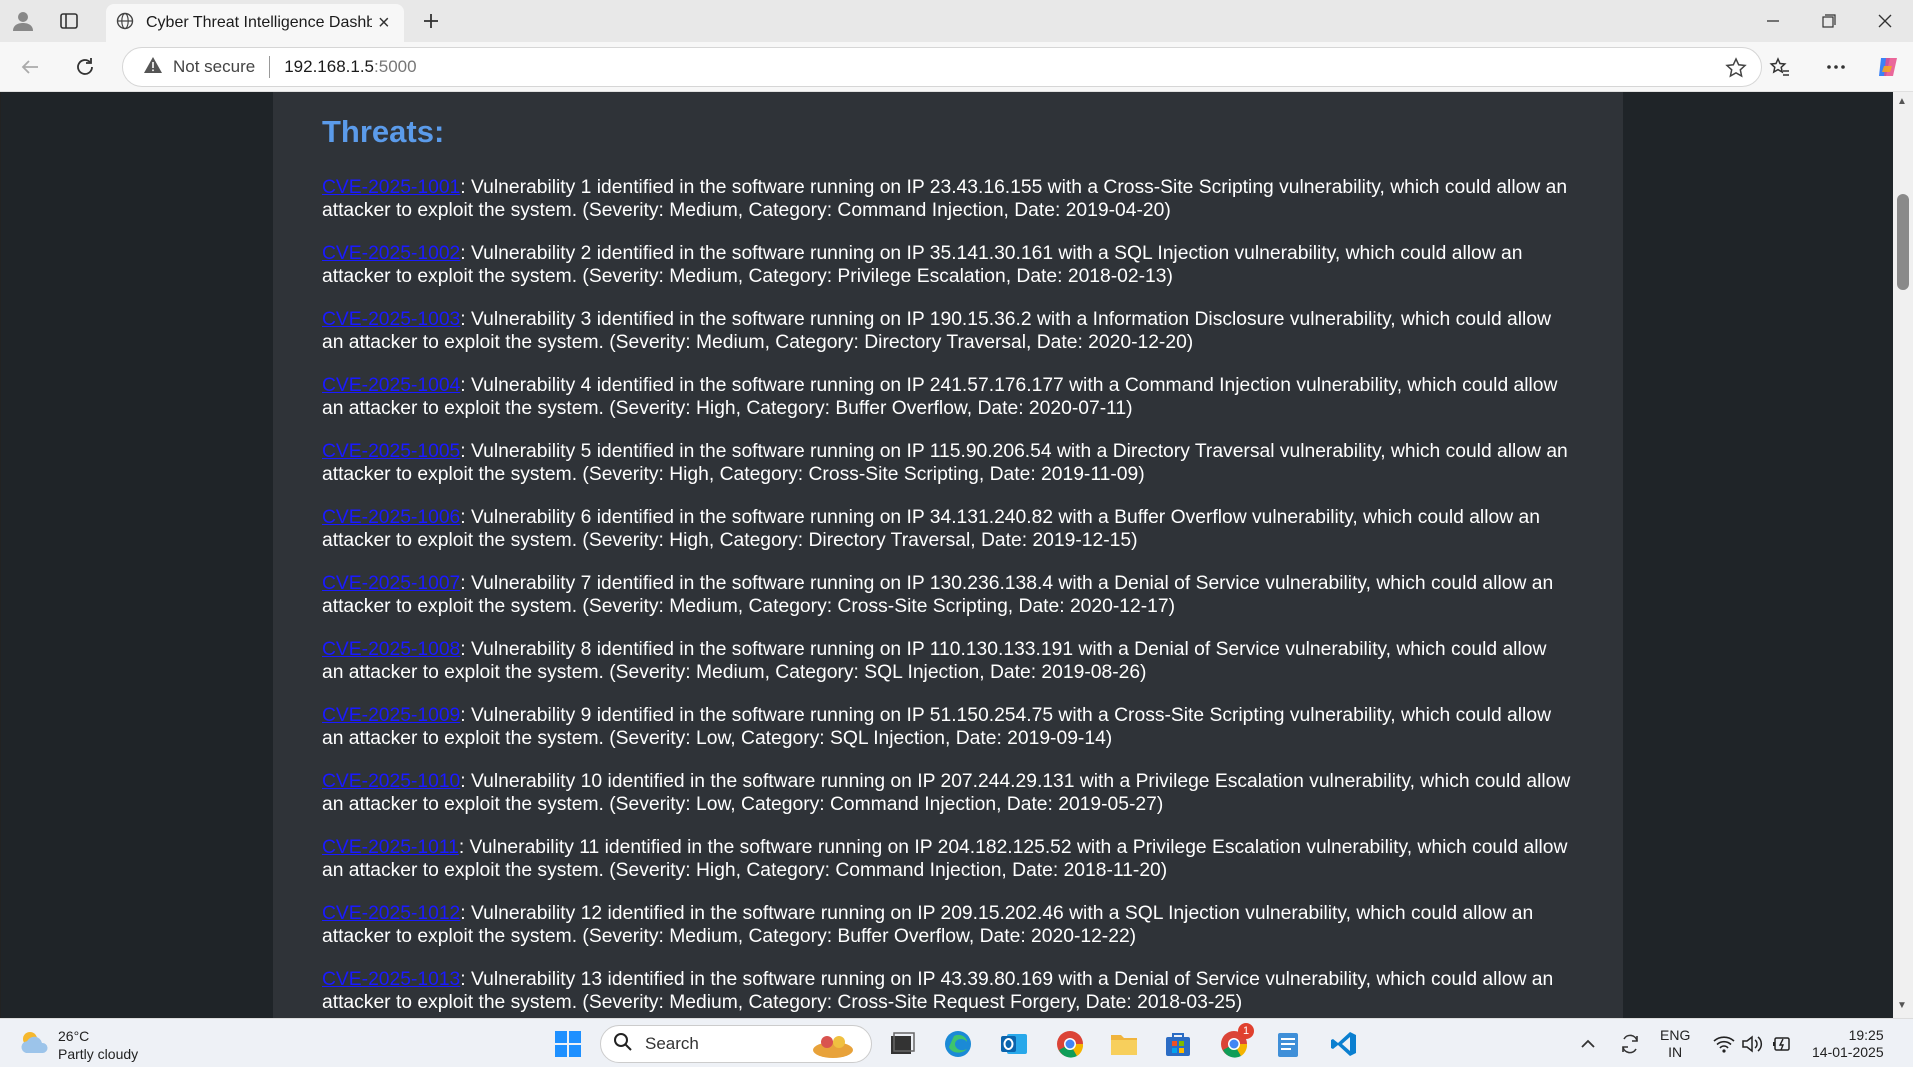 This screenshot has width=1913, height=1067. Describe the element at coordinates (431, 21) in the screenshot. I see `new-tab-icon` at that location.